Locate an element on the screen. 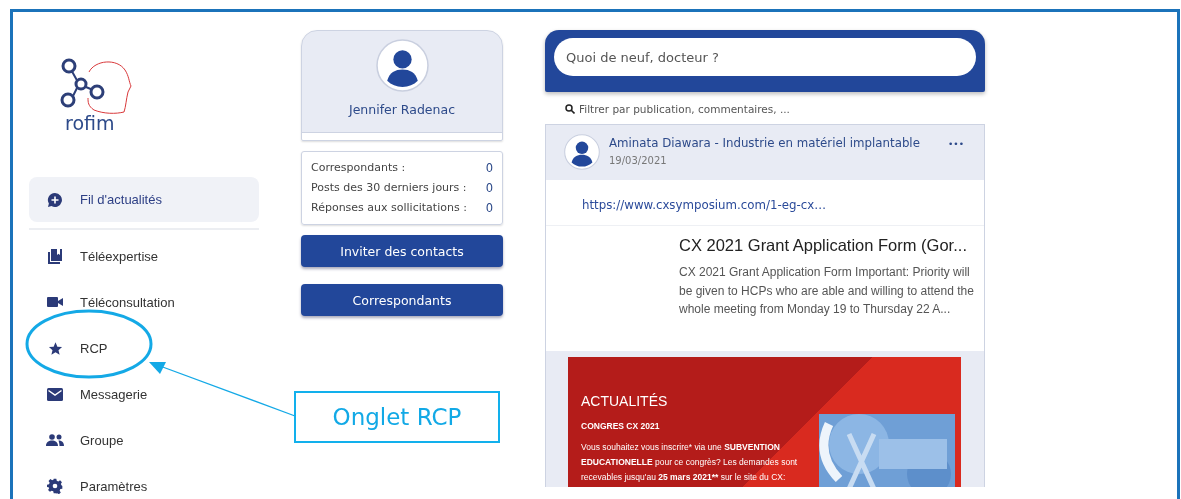 The height and width of the screenshot is (499, 1181). settings-icon is located at coordinates (55, 486).